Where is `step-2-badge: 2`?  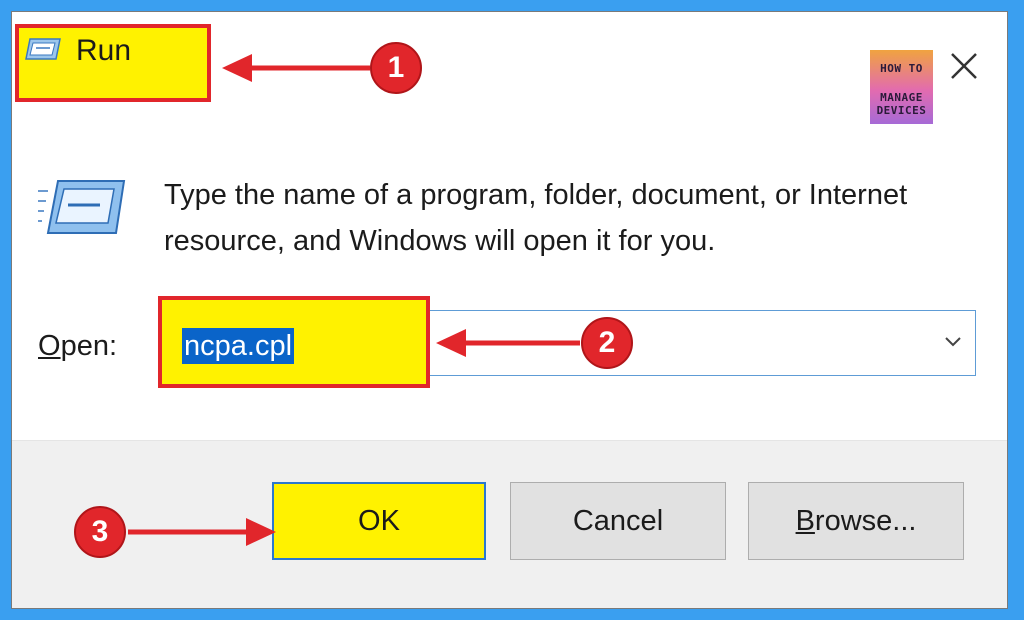 step-2-badge: 2 is located at coordinates (607, 343).